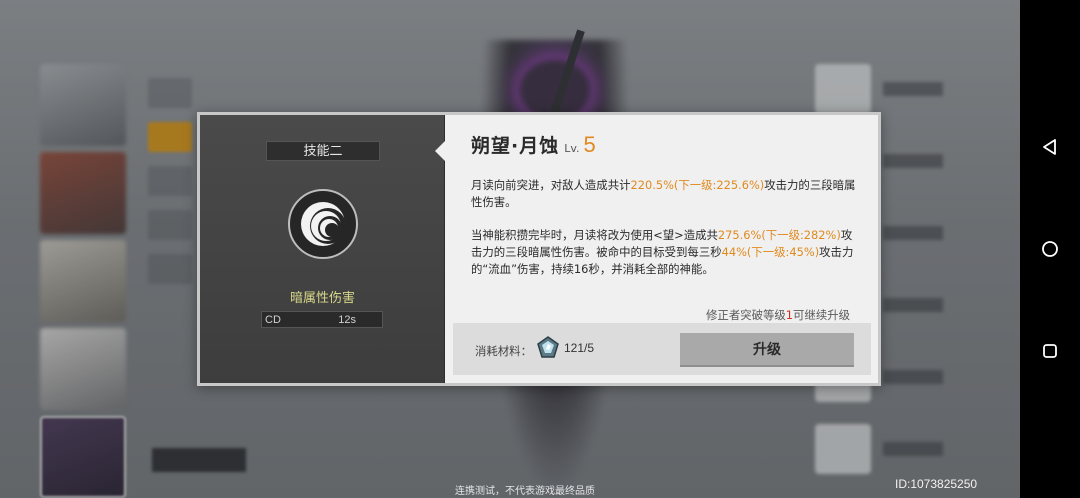 The width and height of the screenshot is (1080, 498). I want to click on upgrade-button: 升级, so click(767, 350).